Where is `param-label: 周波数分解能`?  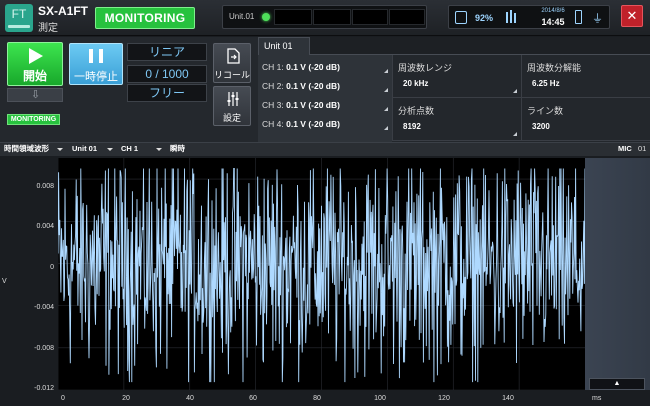
param-label: 周波数分解能 is located at coordinates (554, 68).